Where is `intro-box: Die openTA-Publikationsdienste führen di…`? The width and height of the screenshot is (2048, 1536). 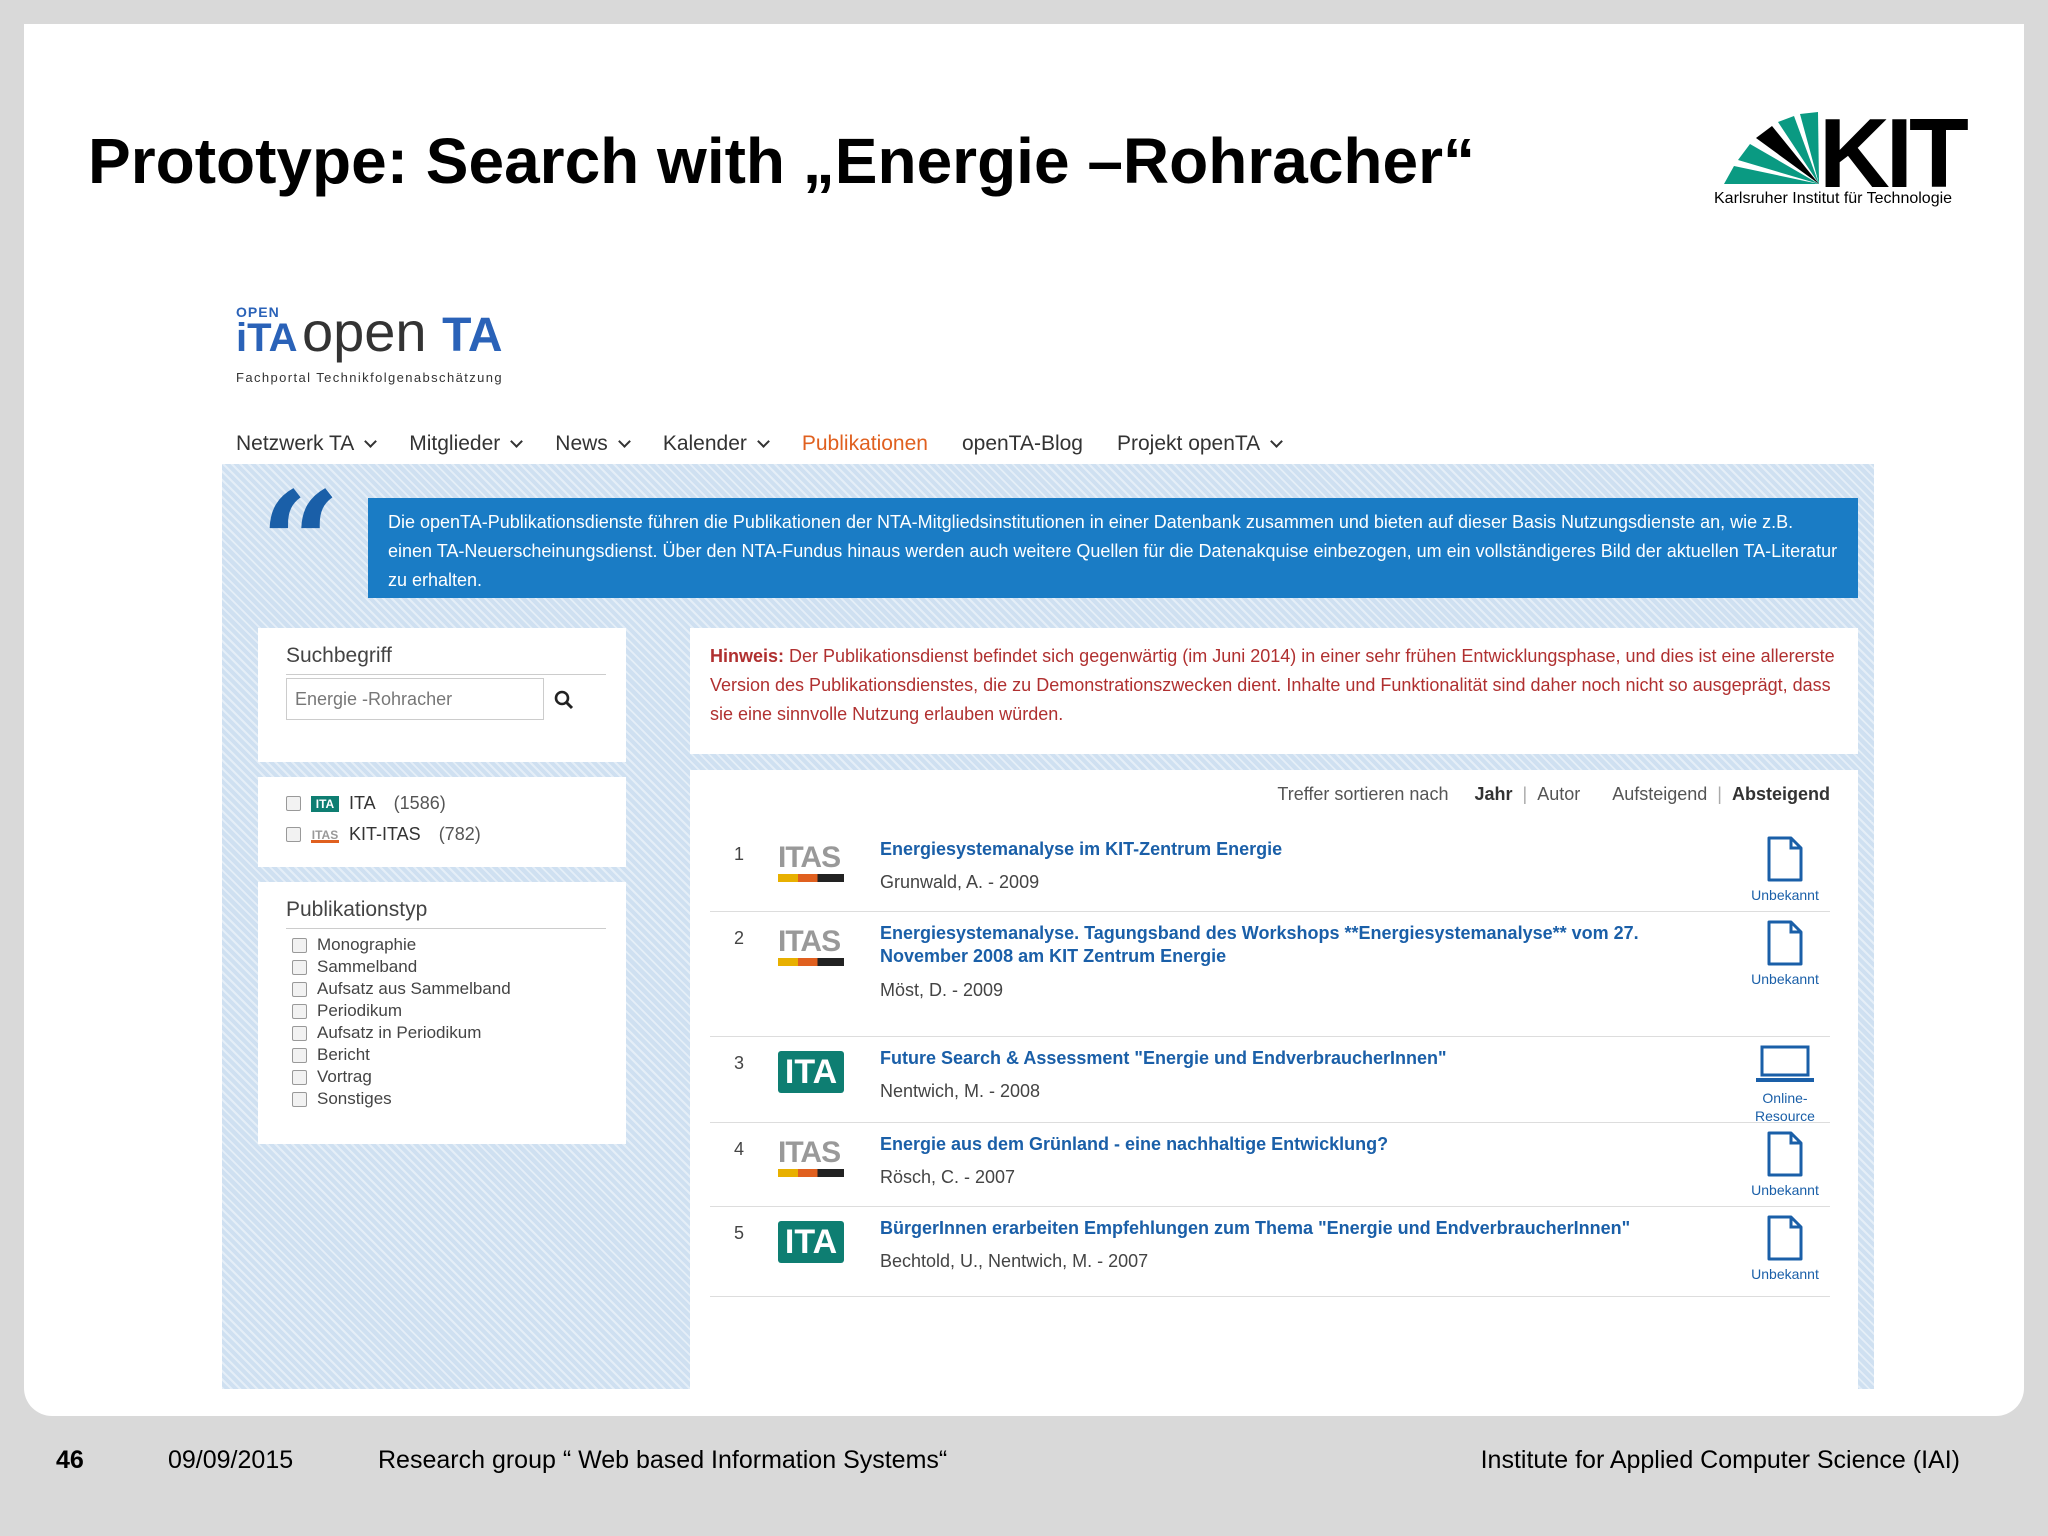 intro-box: Die openTA-Publikationsdienste führen di… is located at coordinates (1113, 548).